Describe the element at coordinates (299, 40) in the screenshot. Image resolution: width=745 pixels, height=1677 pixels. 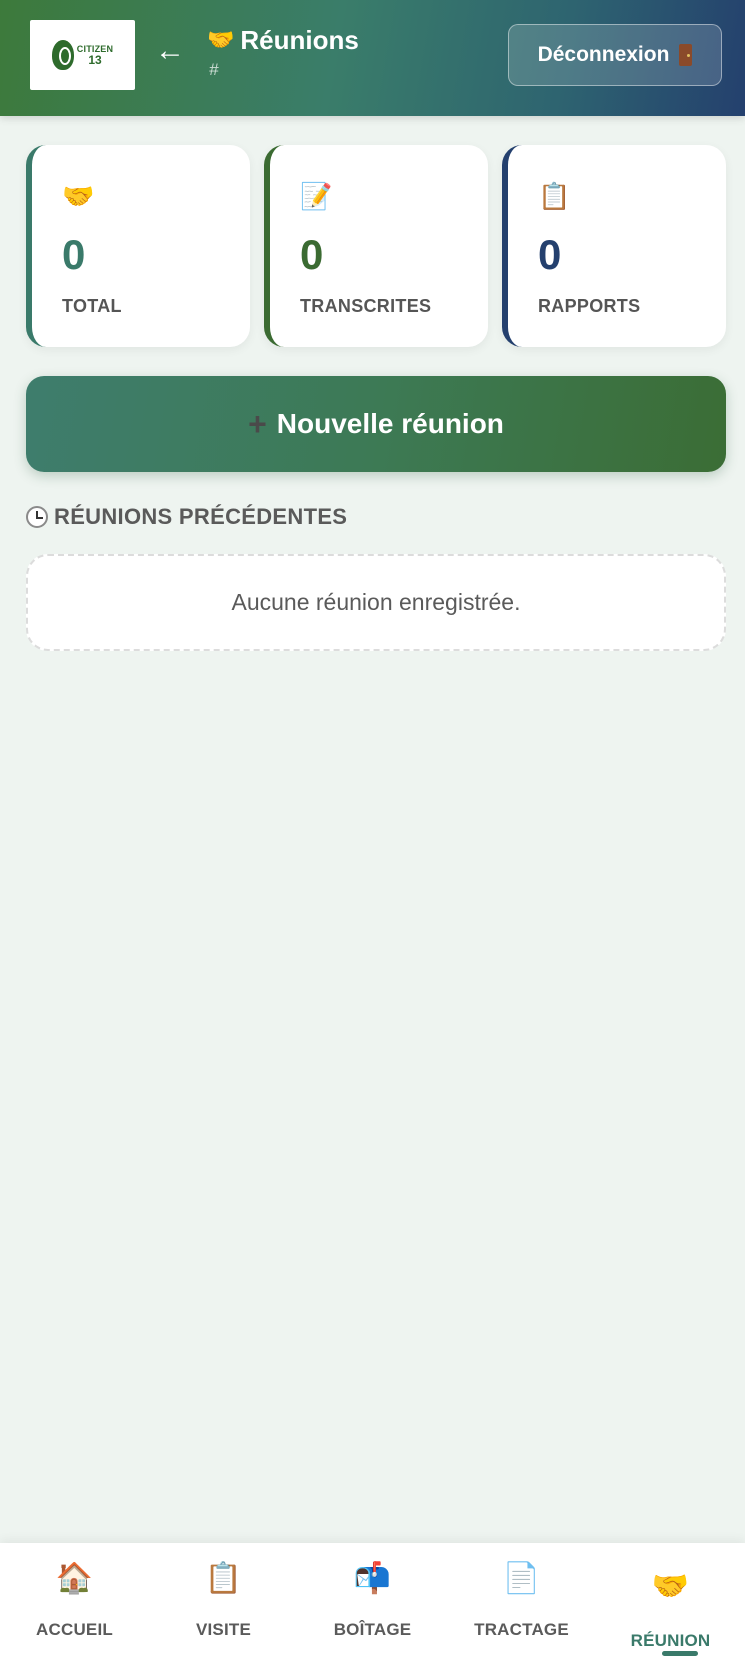
I see `page-title: Réunions` at that location.